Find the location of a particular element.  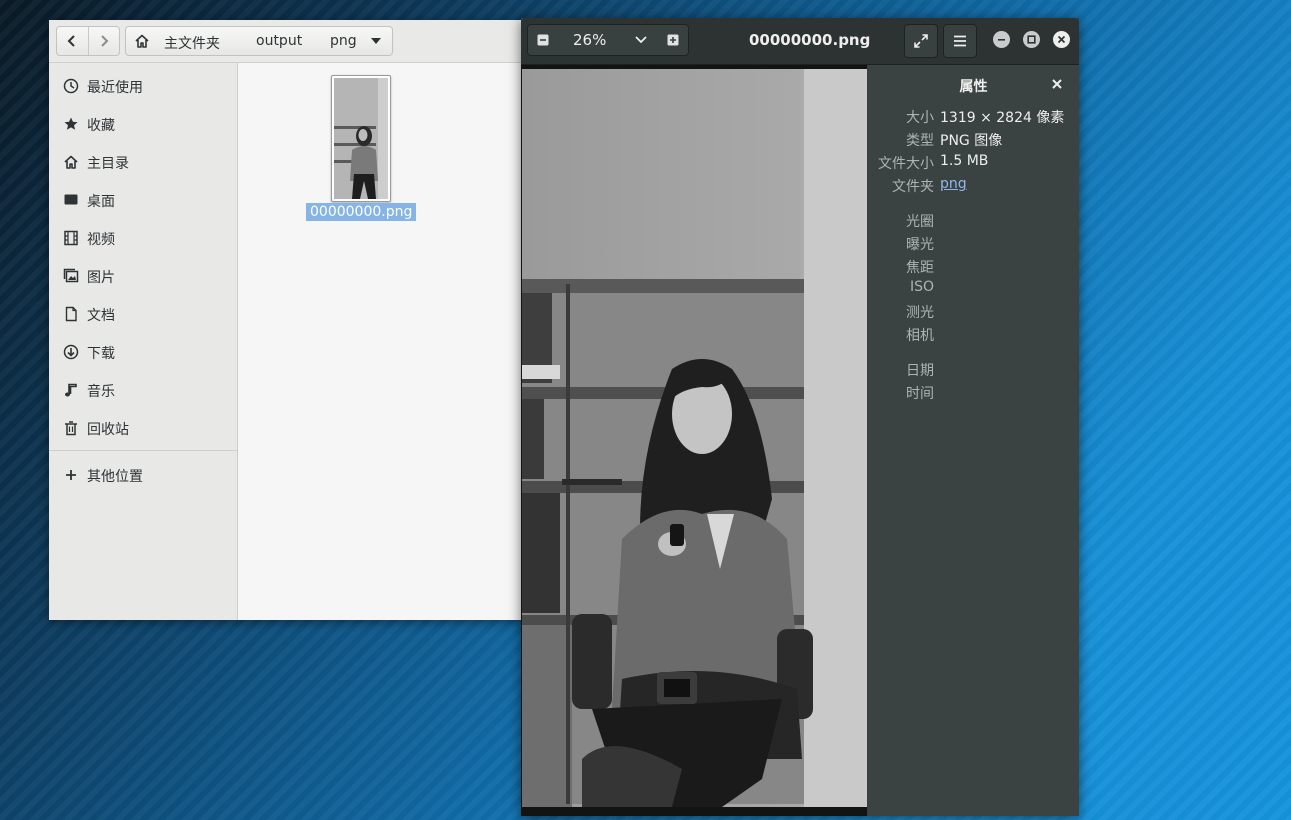

prop-key-type: 类型 is located at coordinates (920, 141).